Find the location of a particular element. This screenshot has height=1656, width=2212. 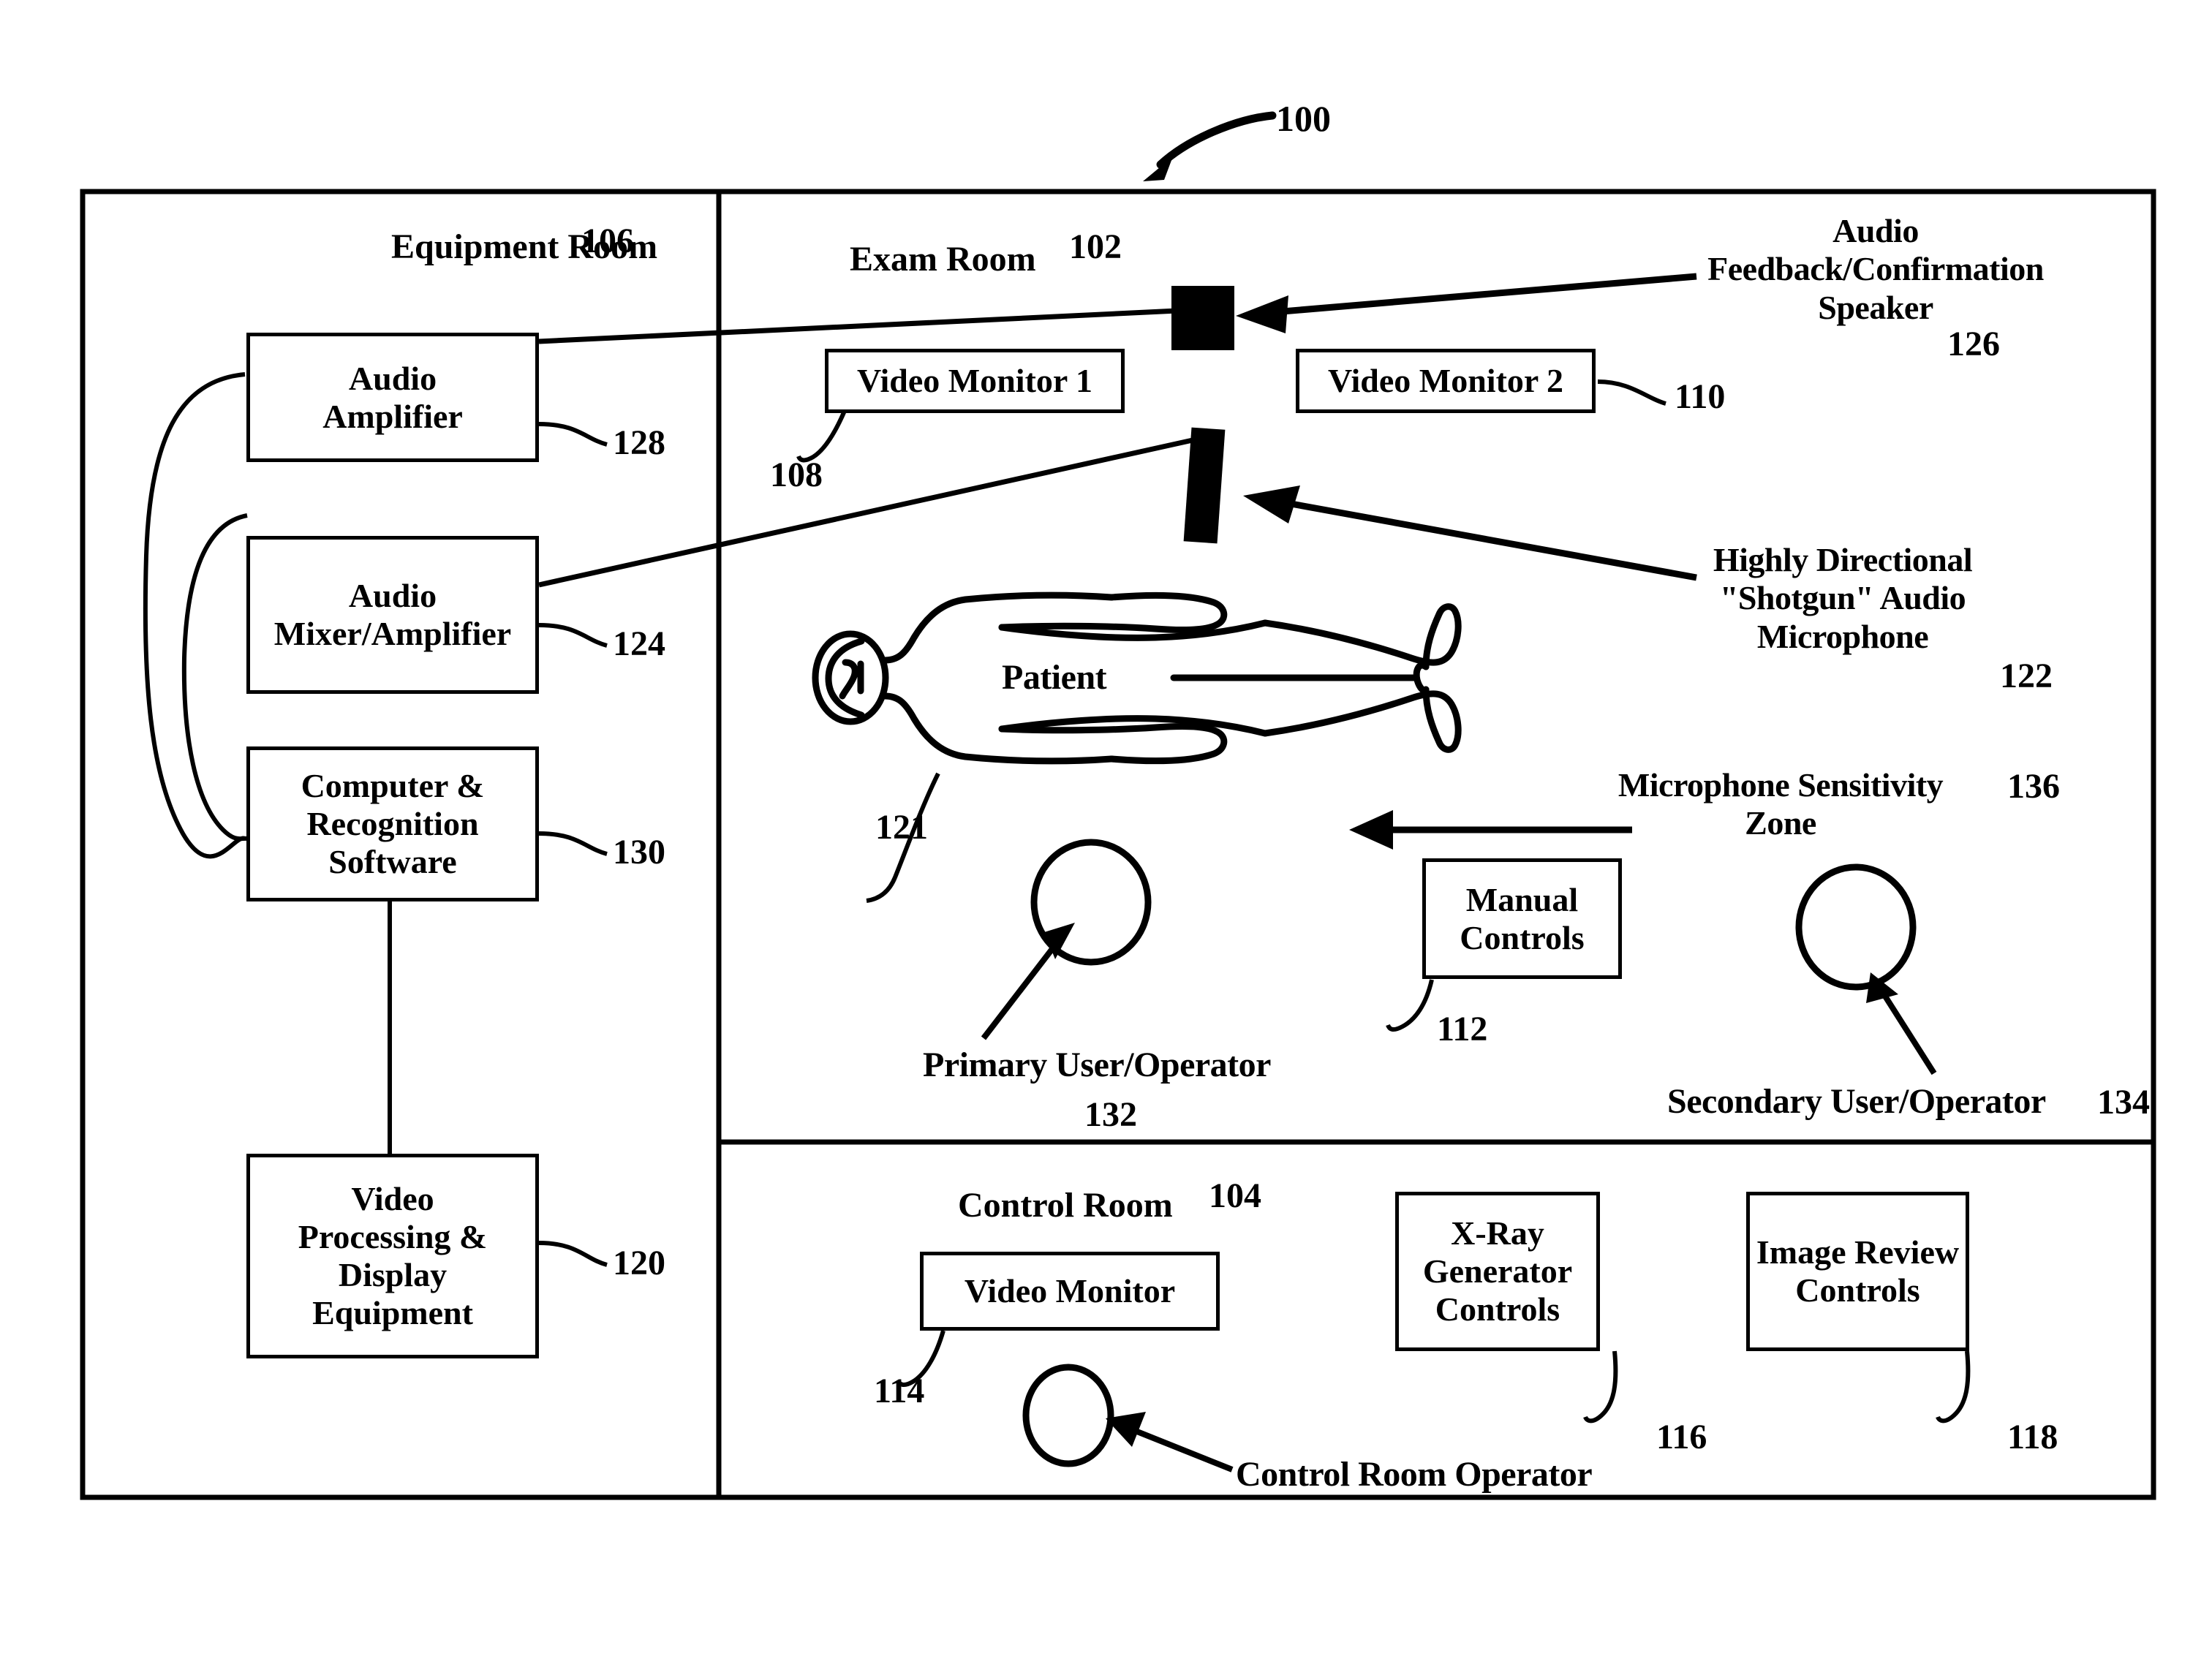

figure-100-leader is located at coordinates (1210, 146).